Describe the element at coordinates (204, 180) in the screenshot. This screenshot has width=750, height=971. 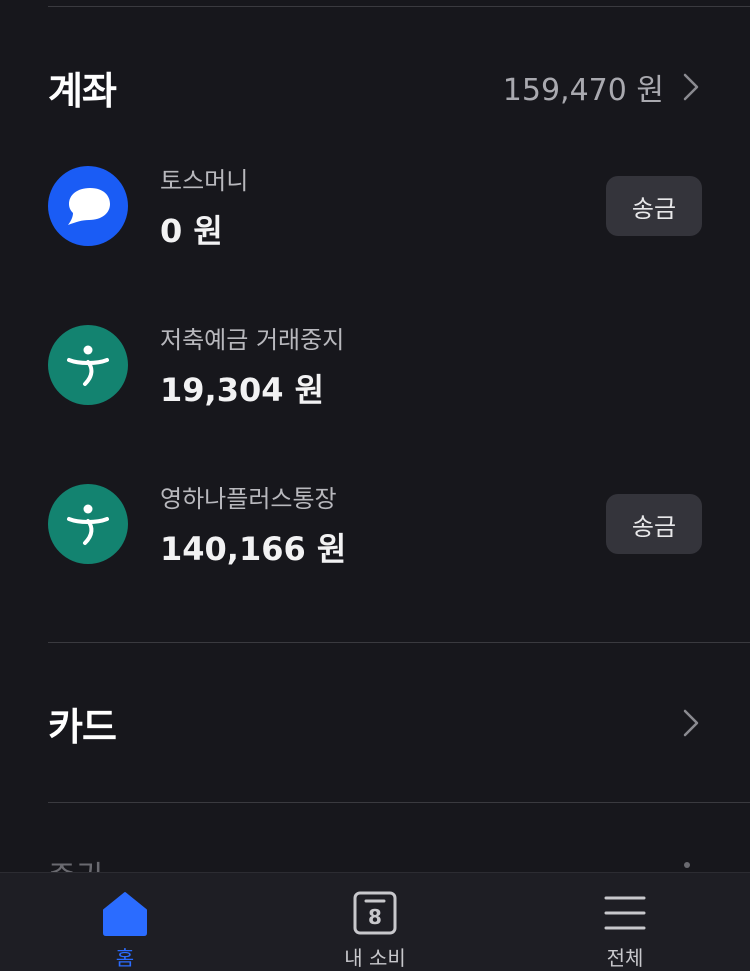
I see `account-name: 토스머니` at that location.